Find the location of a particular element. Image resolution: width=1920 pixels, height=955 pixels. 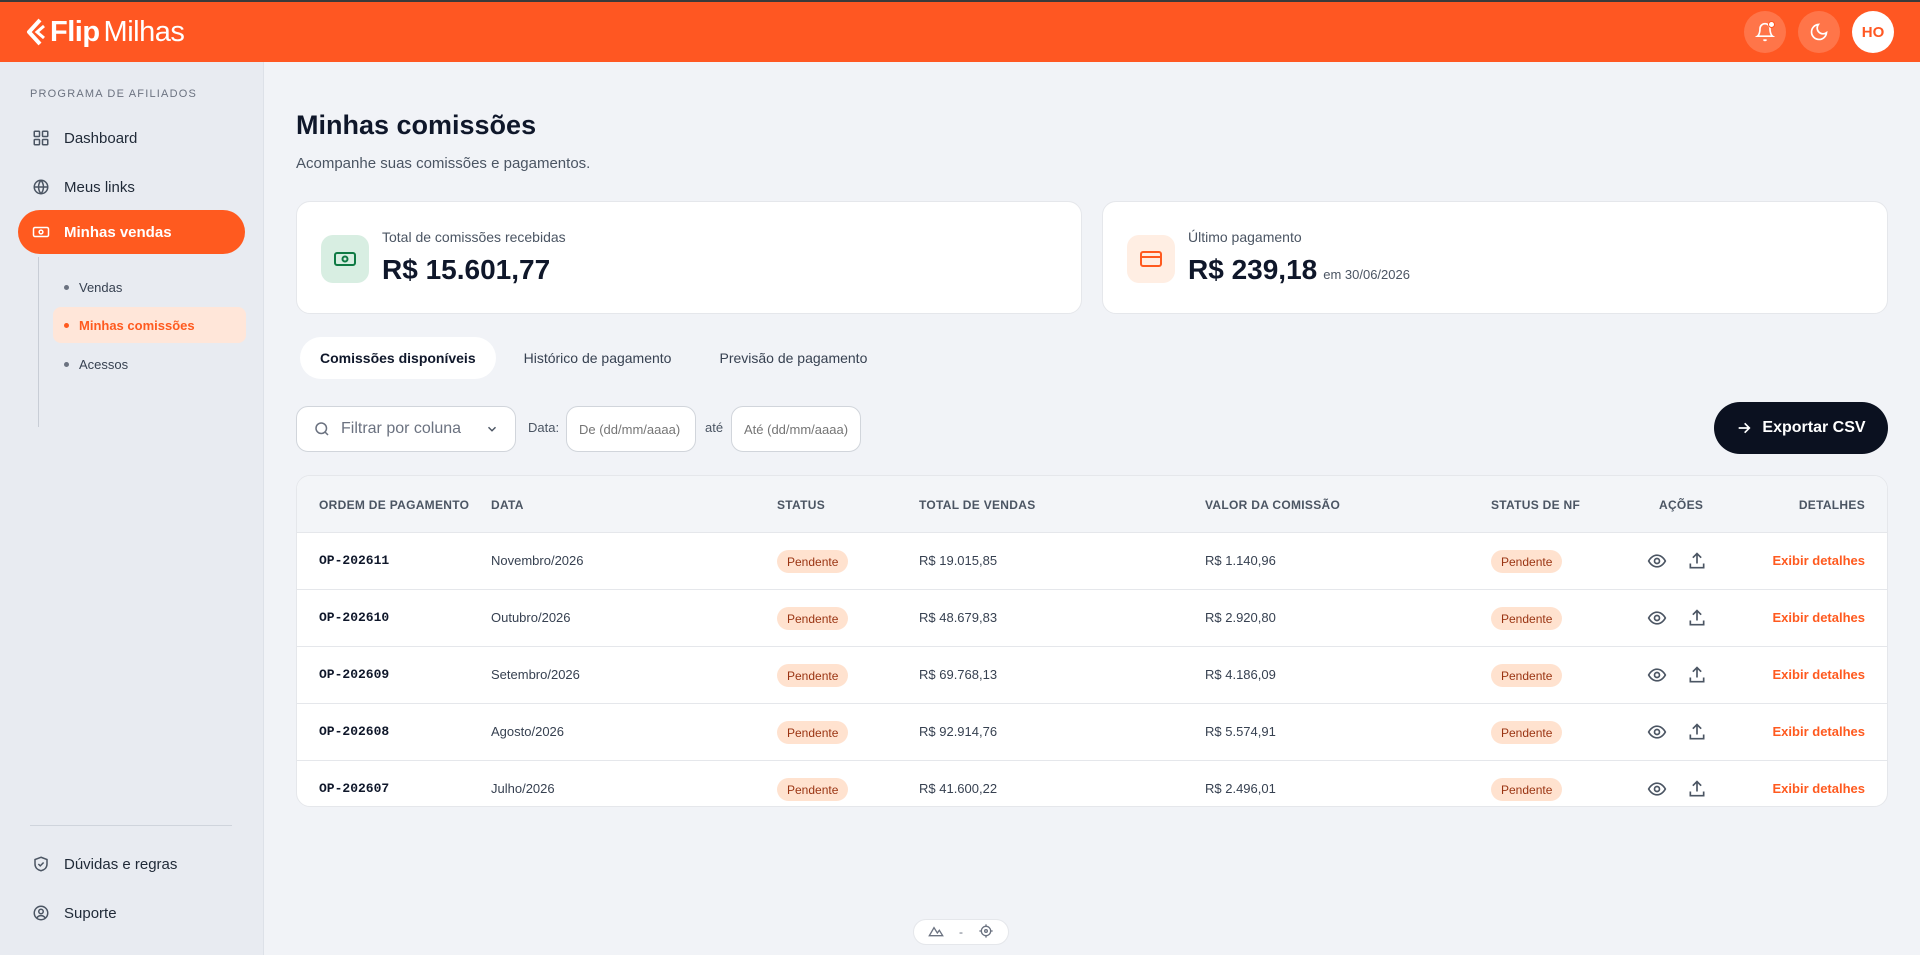

arrow-right-icon is located at coordinates (1745, 428).